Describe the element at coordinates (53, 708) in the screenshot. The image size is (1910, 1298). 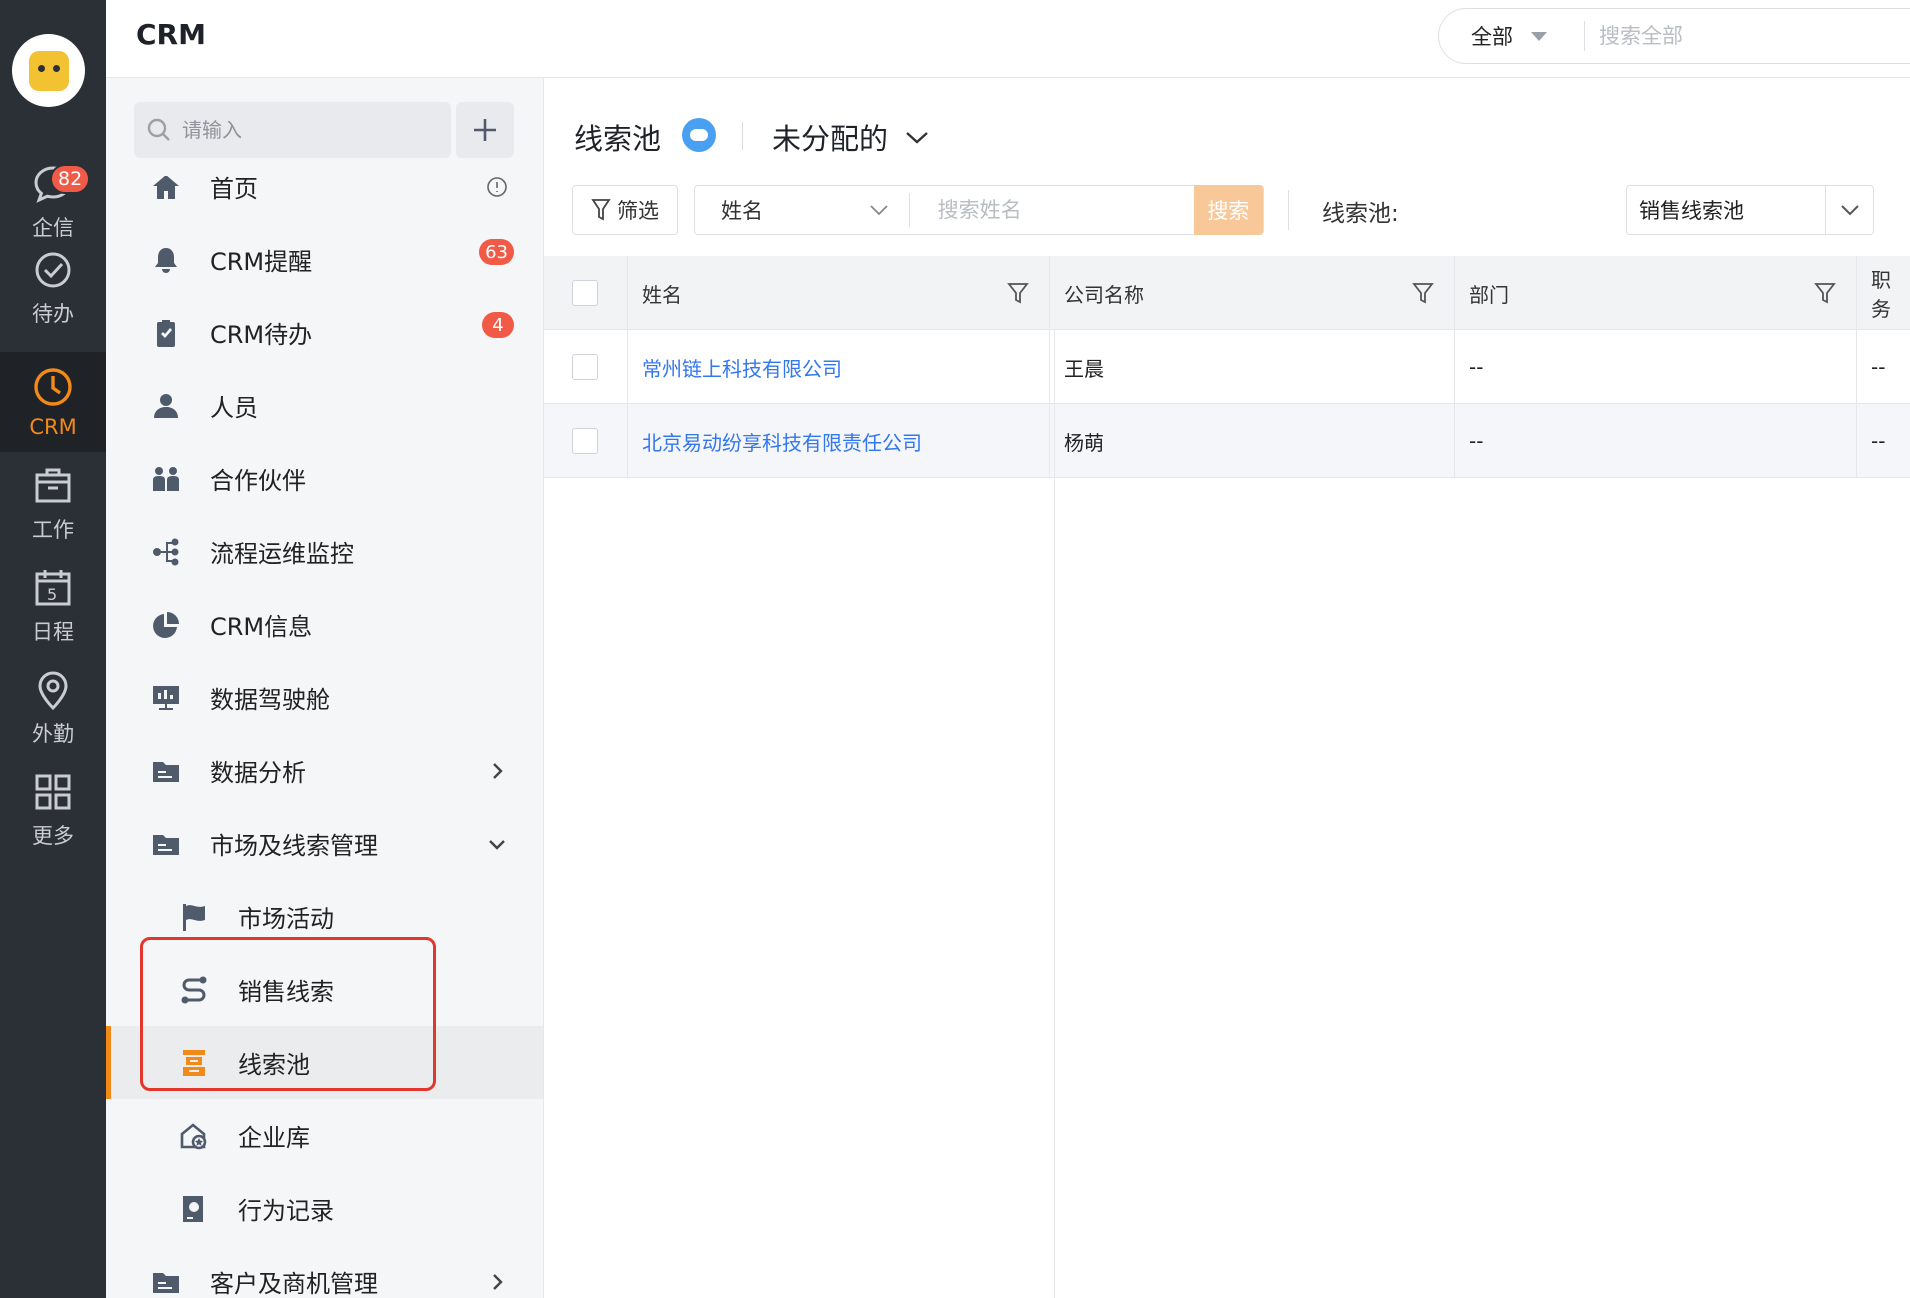
I see `rail-item-field: 外勤` at that location.